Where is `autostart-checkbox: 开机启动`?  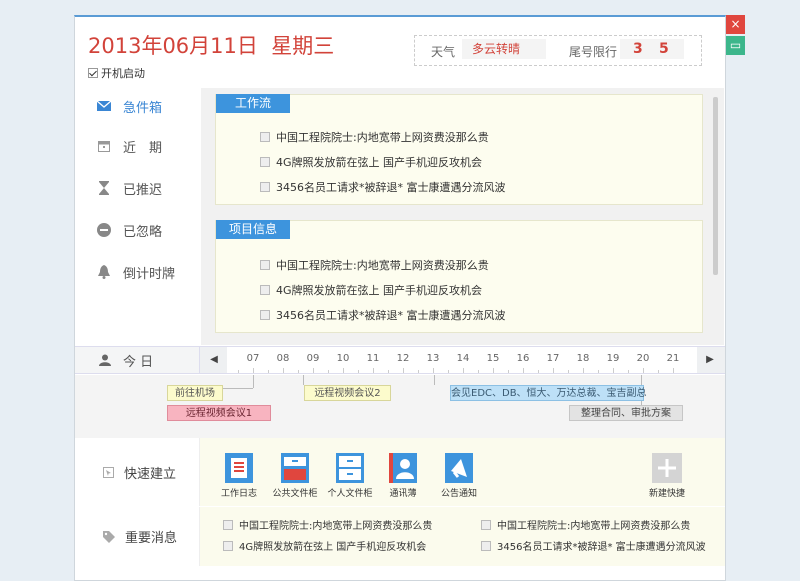
autostart-checkbox: 开机启动 is located at coordinates (116, 73).